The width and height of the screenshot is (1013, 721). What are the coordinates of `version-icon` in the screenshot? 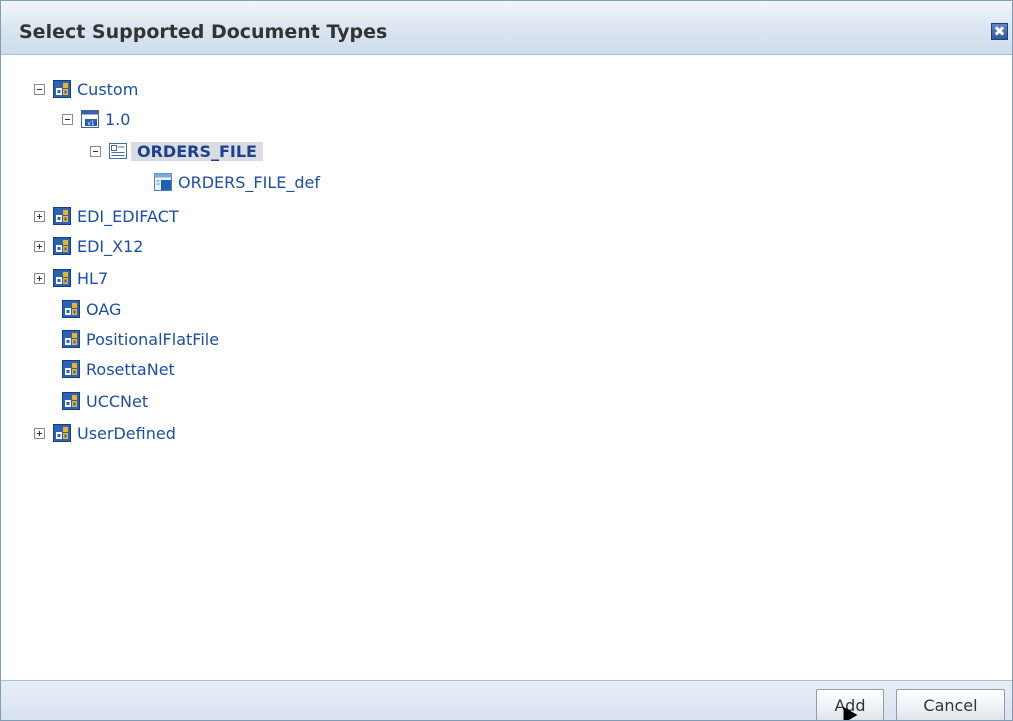 It's located at (90, 119).